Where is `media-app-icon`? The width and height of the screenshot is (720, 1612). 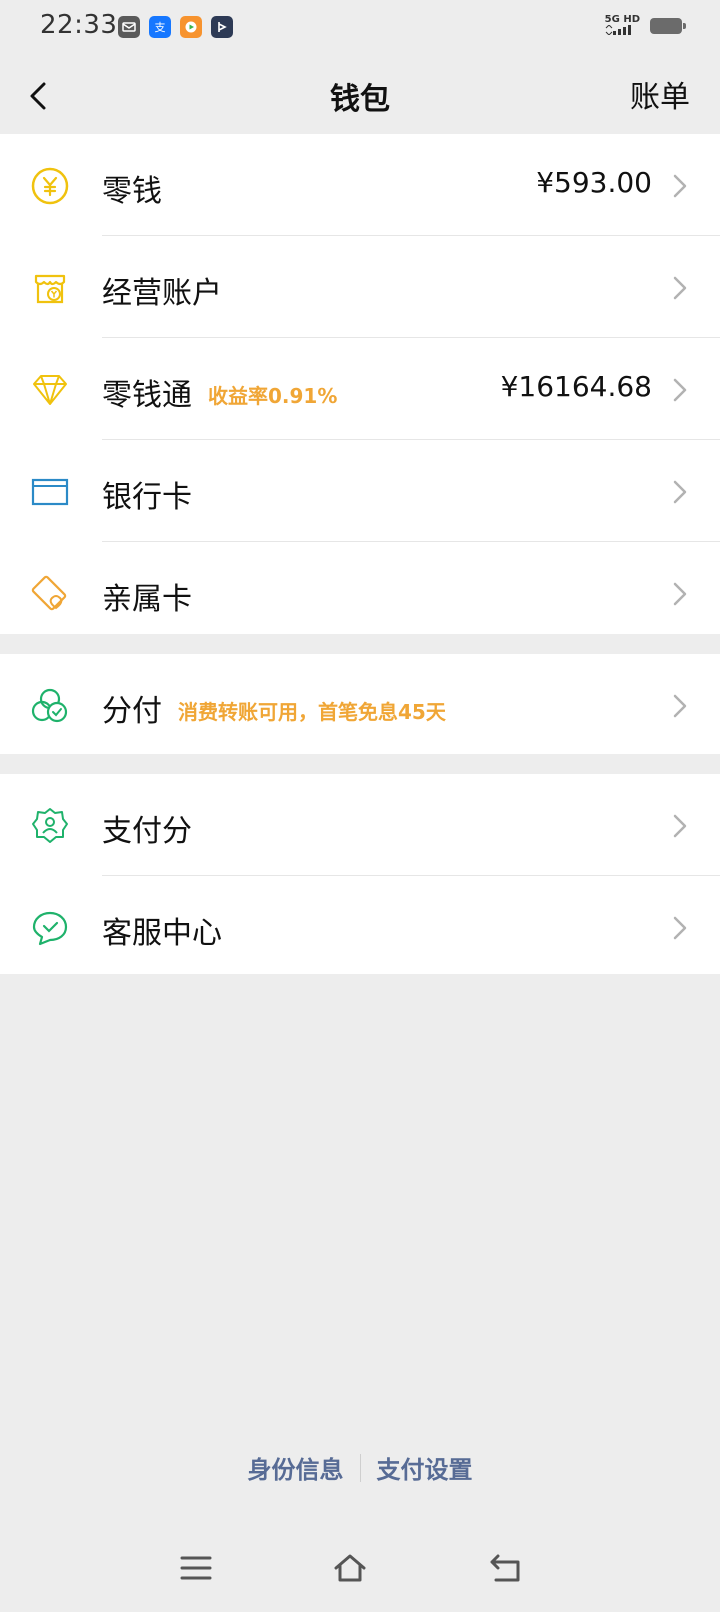
media-app-icon is located at coordinates (222, 27).